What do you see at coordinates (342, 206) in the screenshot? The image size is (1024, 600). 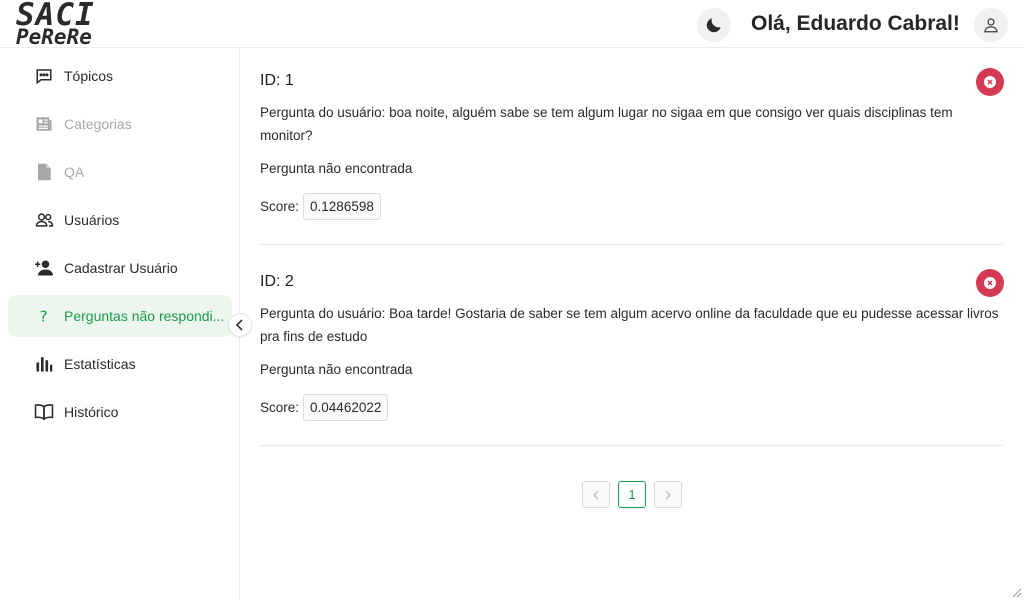 I see `score-value: 0.1286598` at bounding box center [342, 206].